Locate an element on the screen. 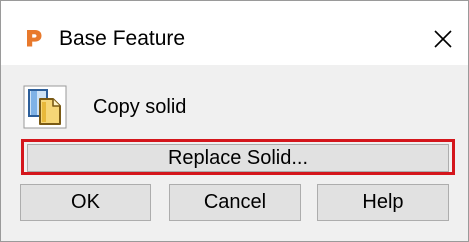  close-icon is located at coordinates (443, 39).